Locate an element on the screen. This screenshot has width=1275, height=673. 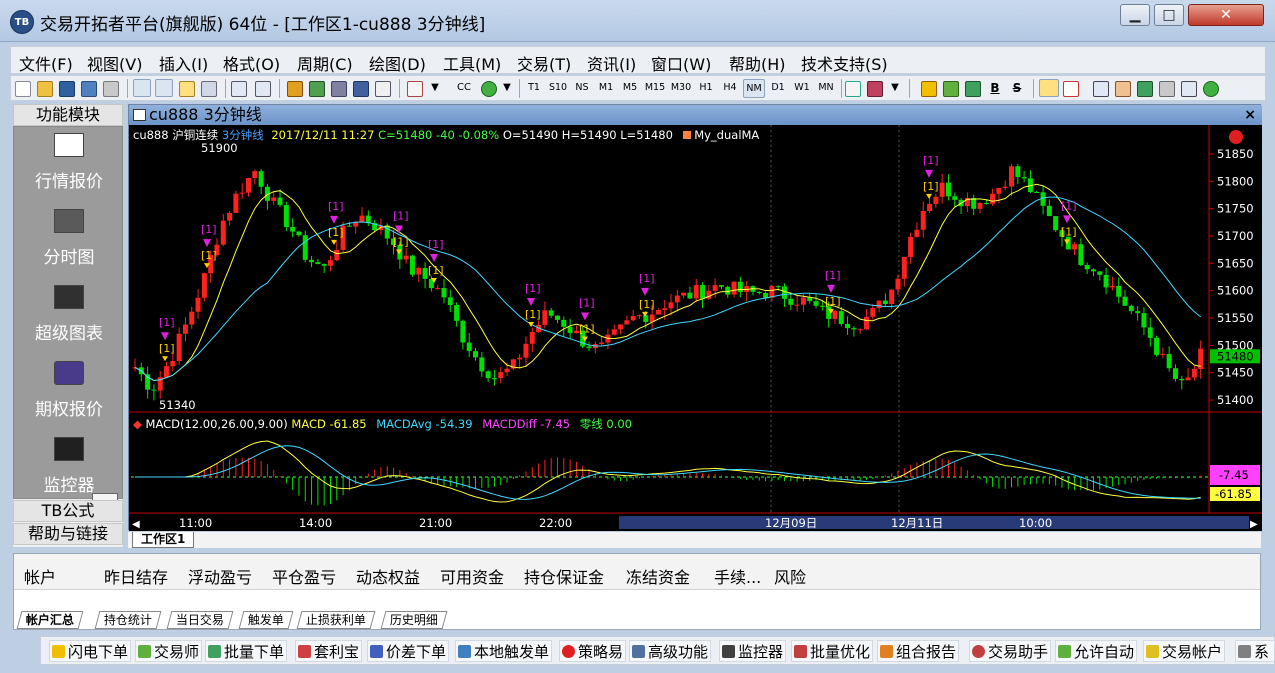
new-icon is located at coordinates (23, 89).